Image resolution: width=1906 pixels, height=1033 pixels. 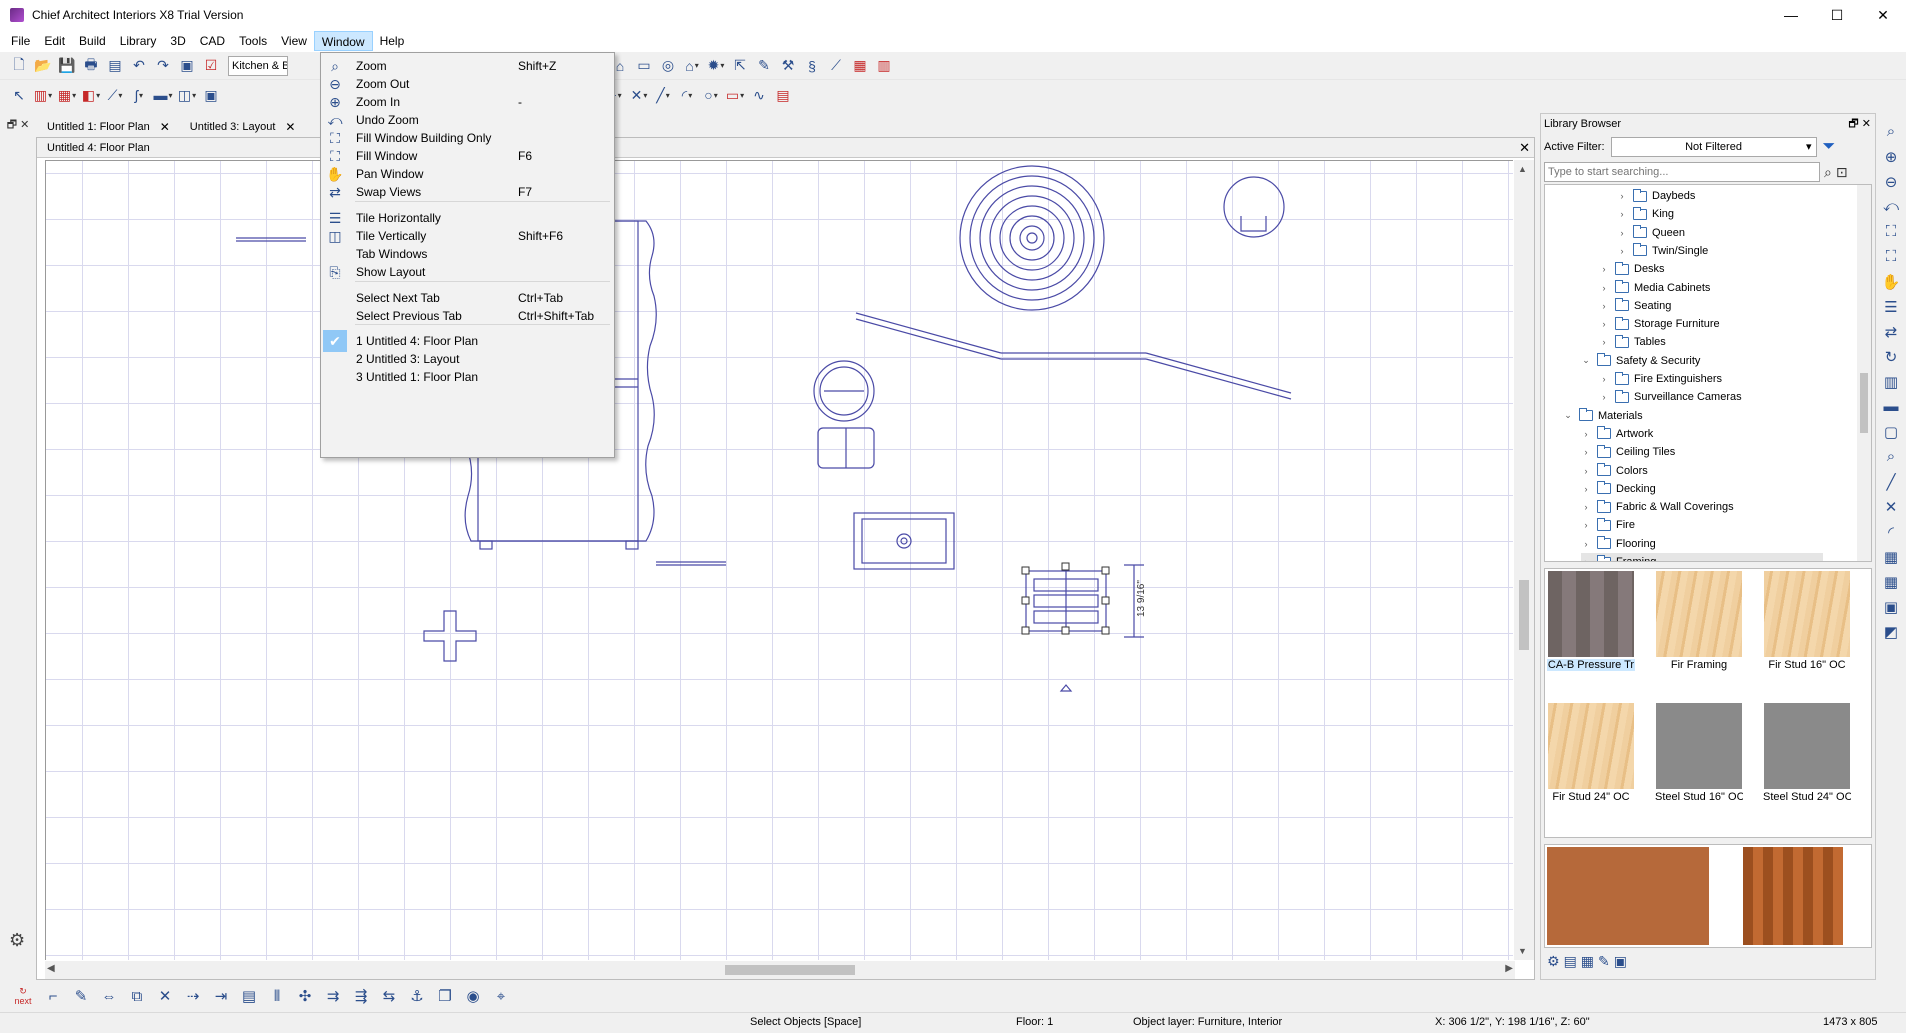 I want to click on fill-window-icon: ⛶, so click(x=1891, y=233).